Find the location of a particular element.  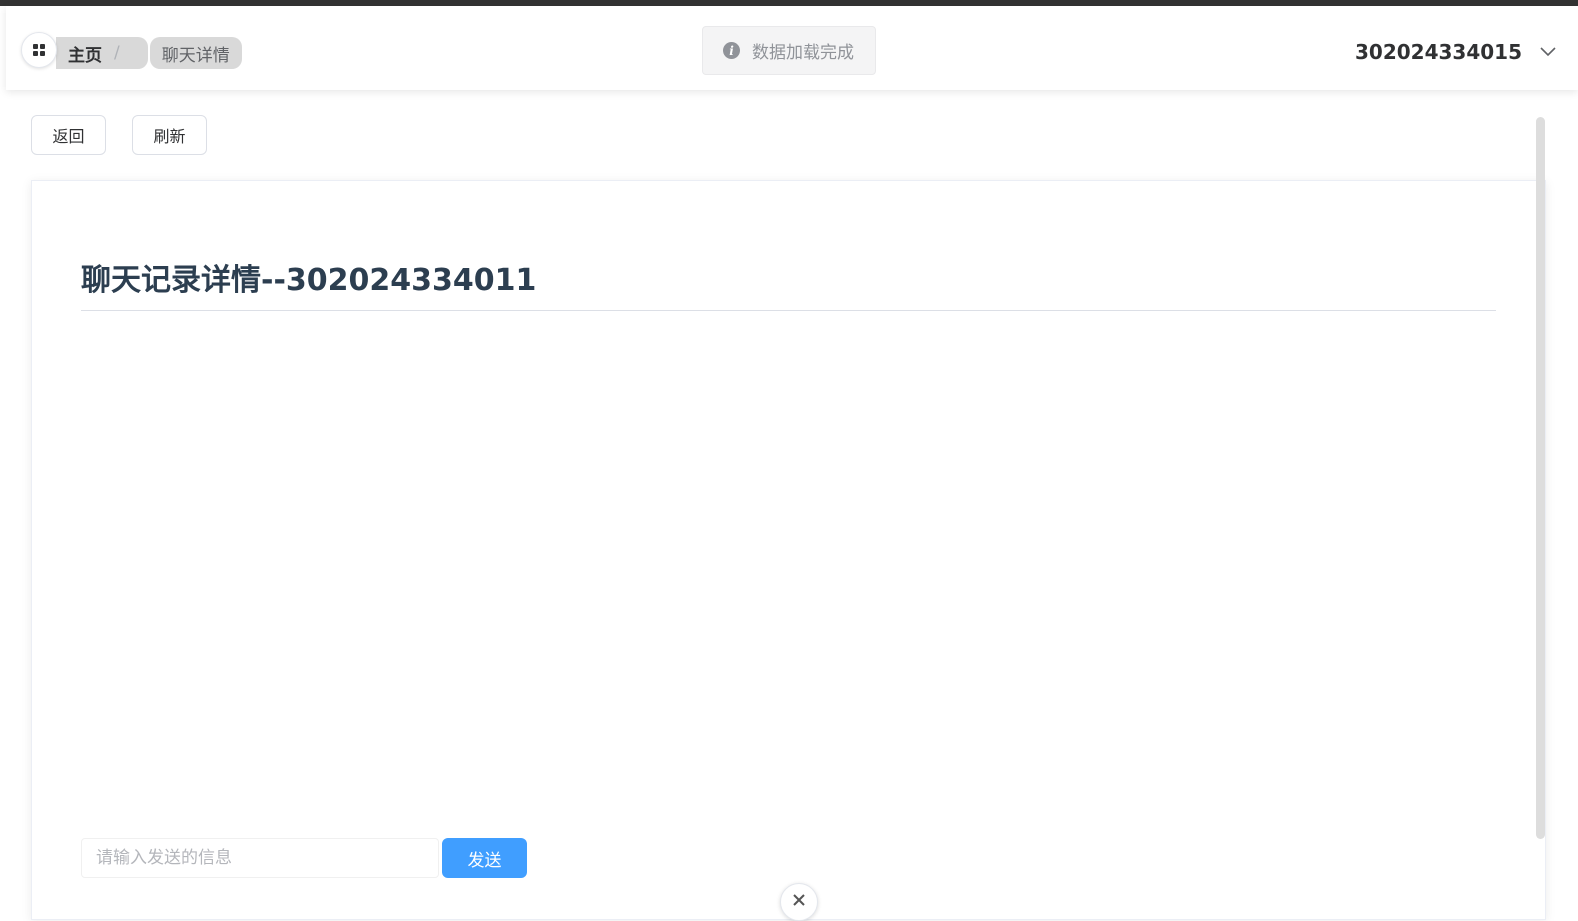

toast-message: i 数据加载完成 is located at coordinates (789, 50).